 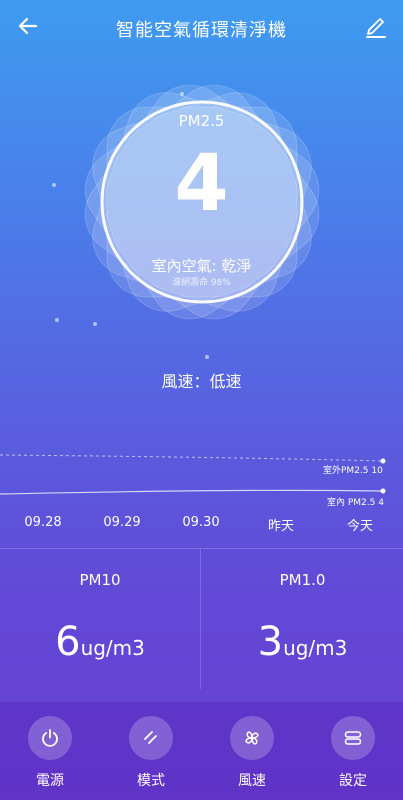 I want to click on pm10-unit: ug/m3, so click(x=112, y=648).